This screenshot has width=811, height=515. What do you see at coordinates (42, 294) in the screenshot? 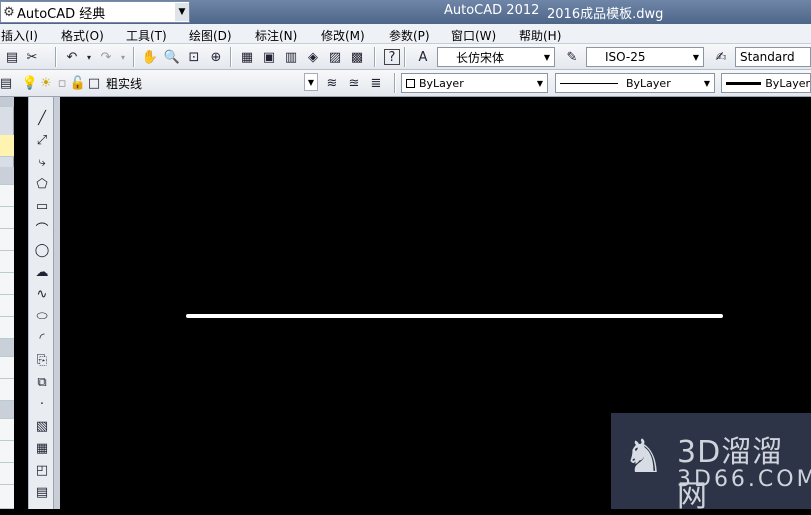
I see `spline-icon: ∿` at bounding box center [42, 294].